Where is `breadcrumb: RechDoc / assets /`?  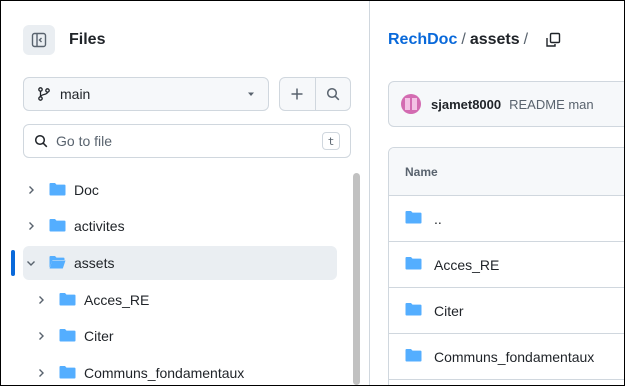
breadcrumb: RechDoc / assets / is located at coordinates (475, 40).